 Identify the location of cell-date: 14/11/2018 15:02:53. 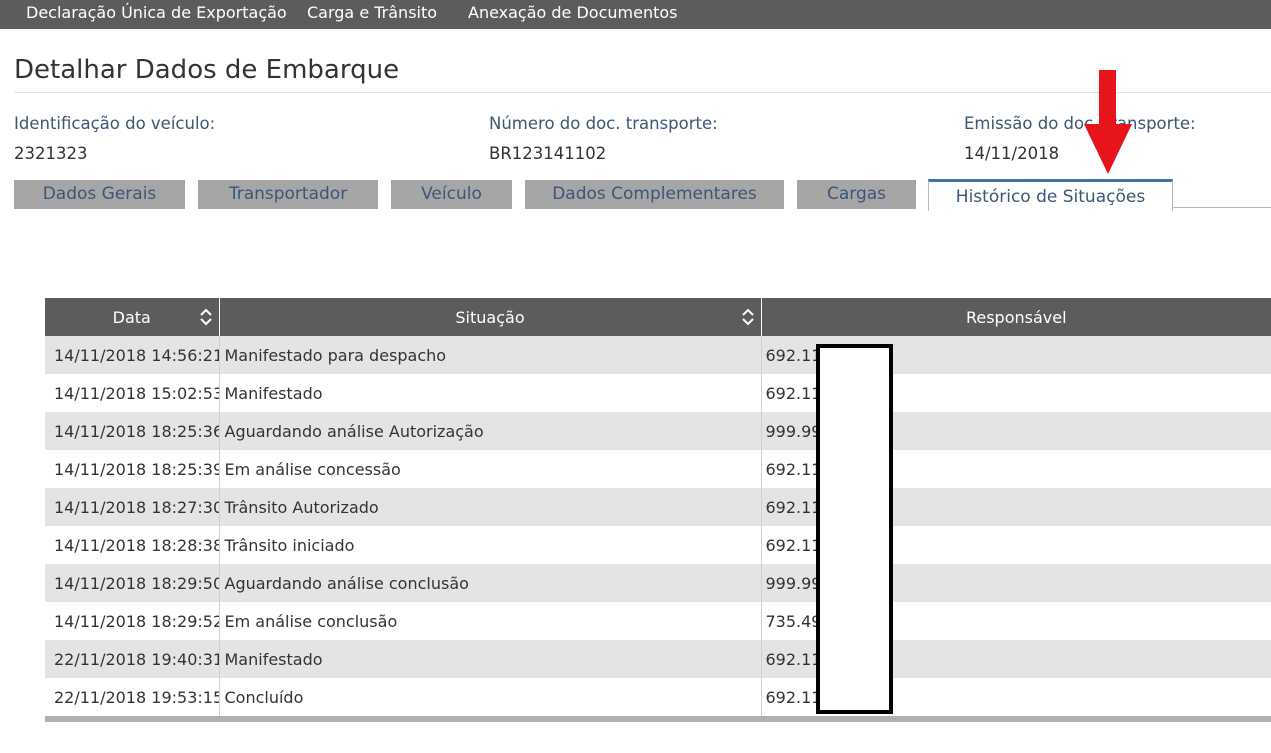
(132, 393).